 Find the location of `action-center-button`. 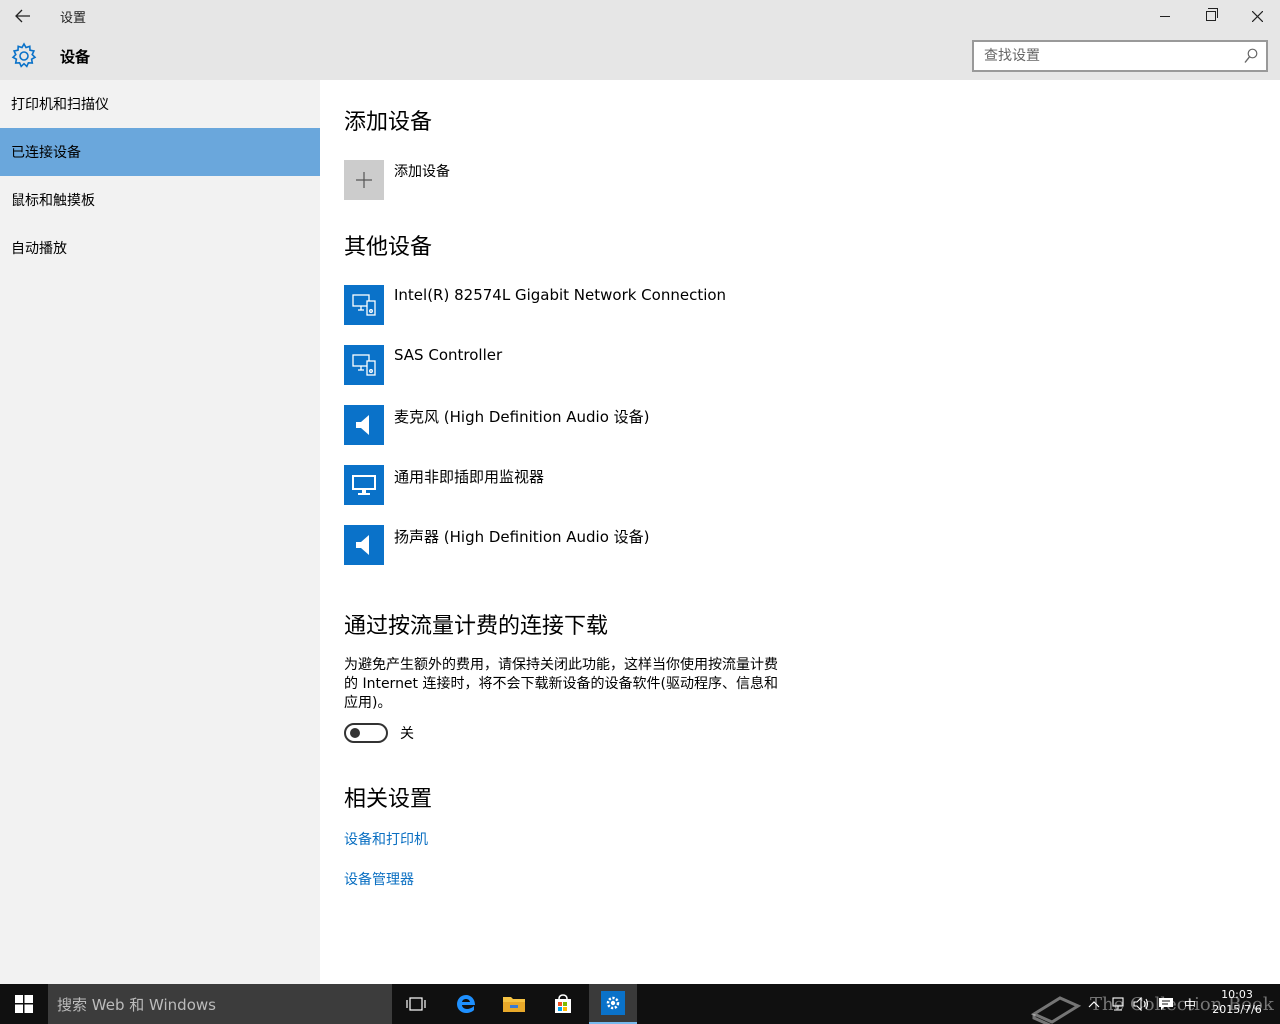

action-center-button is located at coordinates (1166, 1004).